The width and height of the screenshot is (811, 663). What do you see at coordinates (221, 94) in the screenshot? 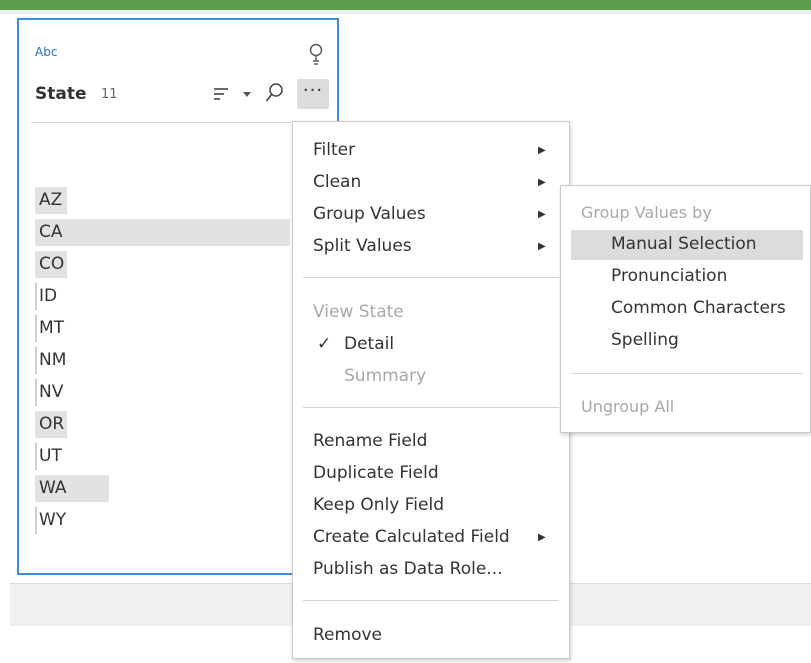
I see `sort-icon` at bounding box center [221, 94].